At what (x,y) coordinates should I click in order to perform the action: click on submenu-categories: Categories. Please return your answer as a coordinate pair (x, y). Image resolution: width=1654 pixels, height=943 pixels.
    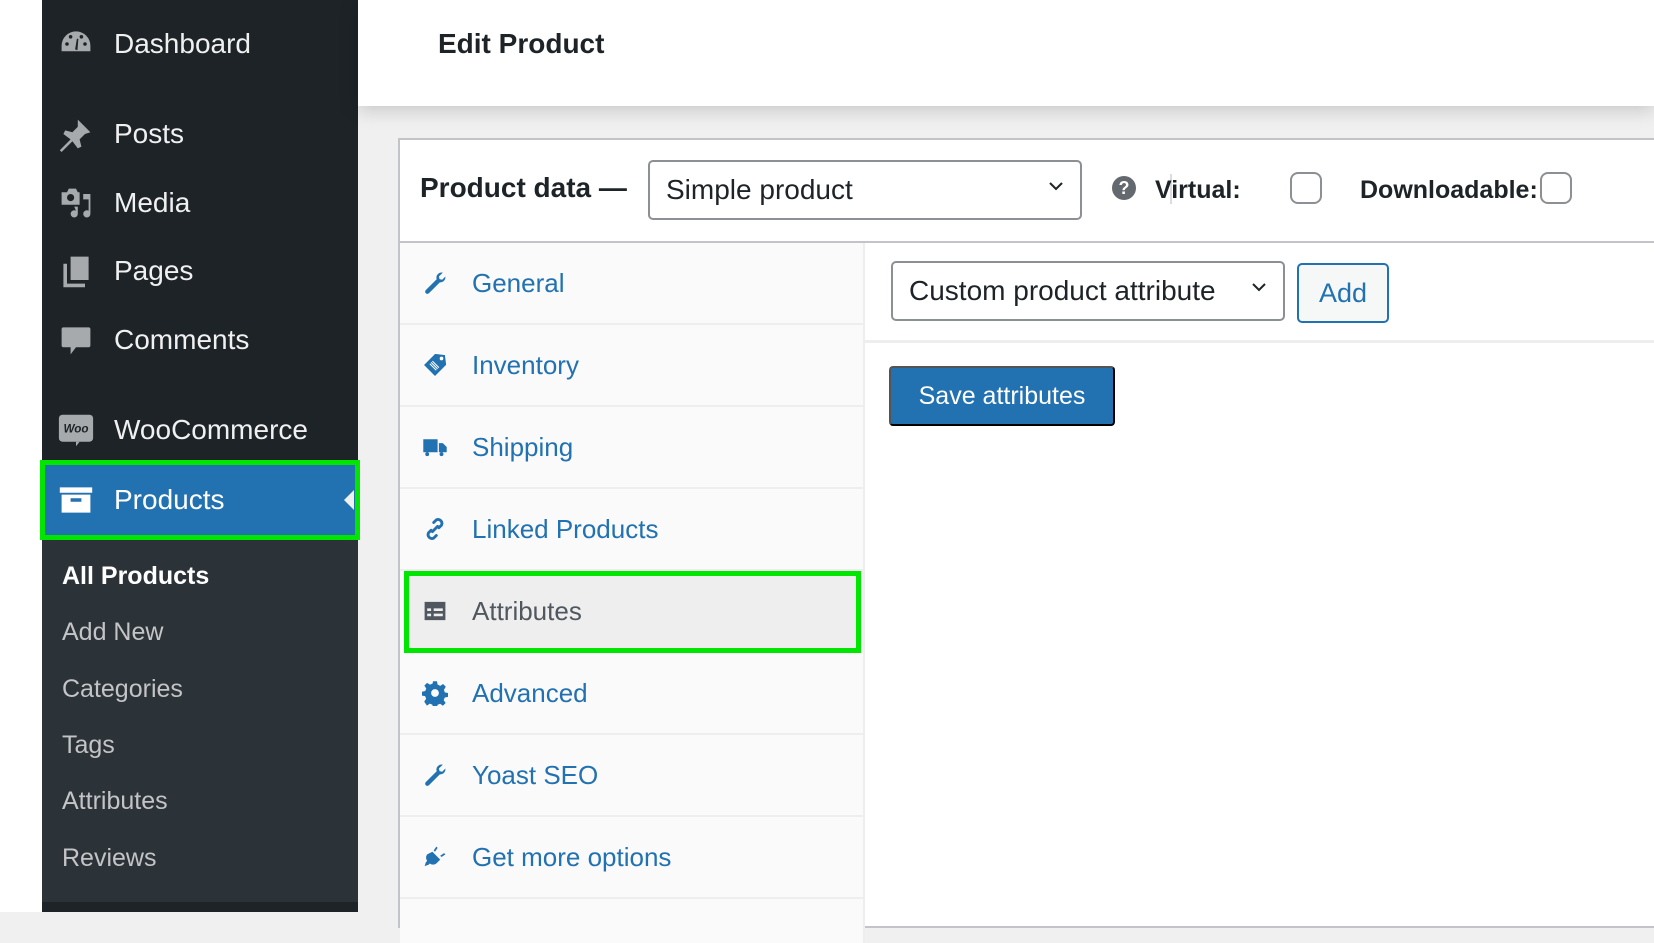
    Looking at the image, I should click on (122, 689).